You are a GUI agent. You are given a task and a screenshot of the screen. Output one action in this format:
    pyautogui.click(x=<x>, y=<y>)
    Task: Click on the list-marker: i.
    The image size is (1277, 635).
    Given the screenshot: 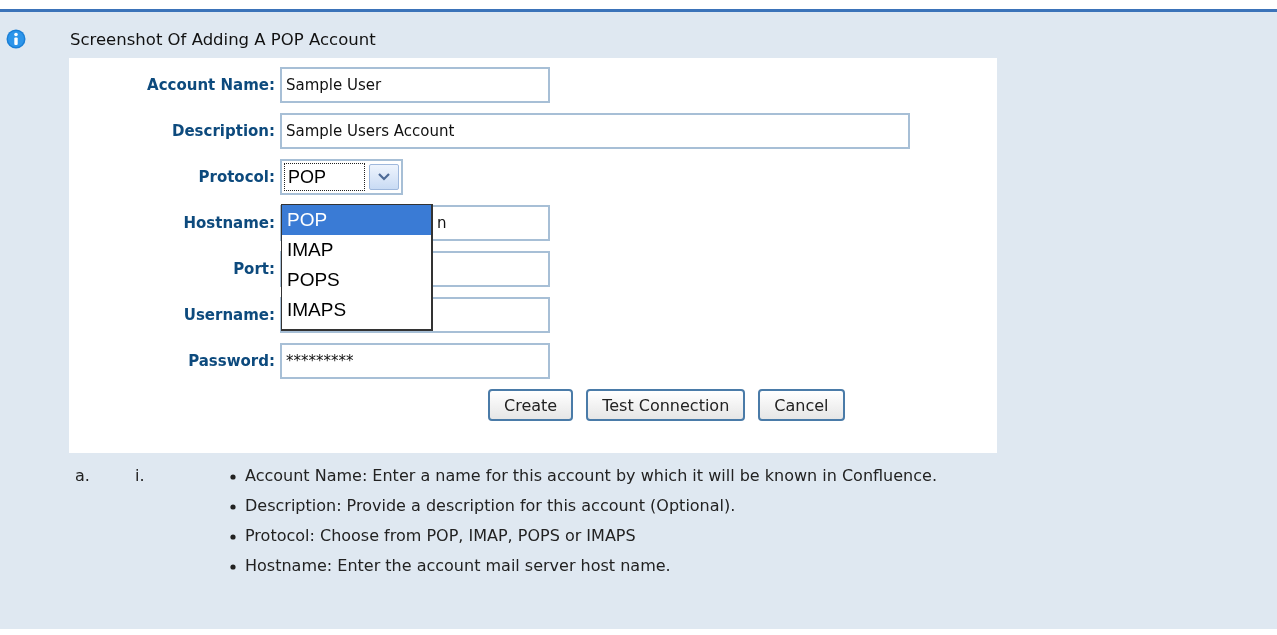 What is the action you would take?
    pyautogui.click(x=140, y=476)
    